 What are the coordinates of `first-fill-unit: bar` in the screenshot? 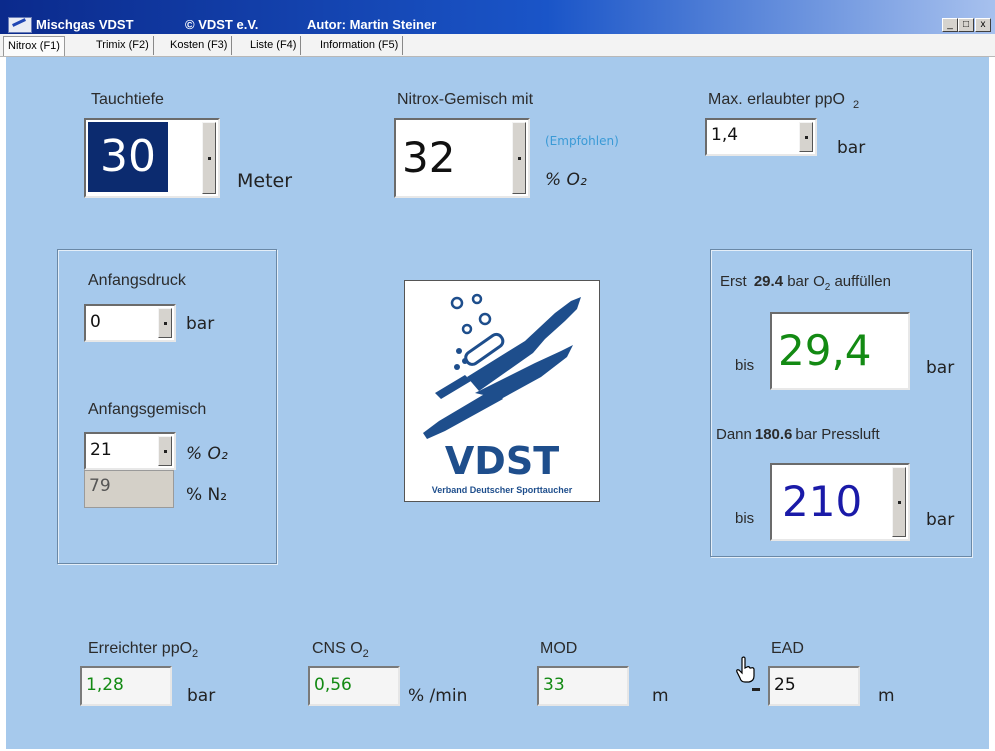 It's located at (940, 368).